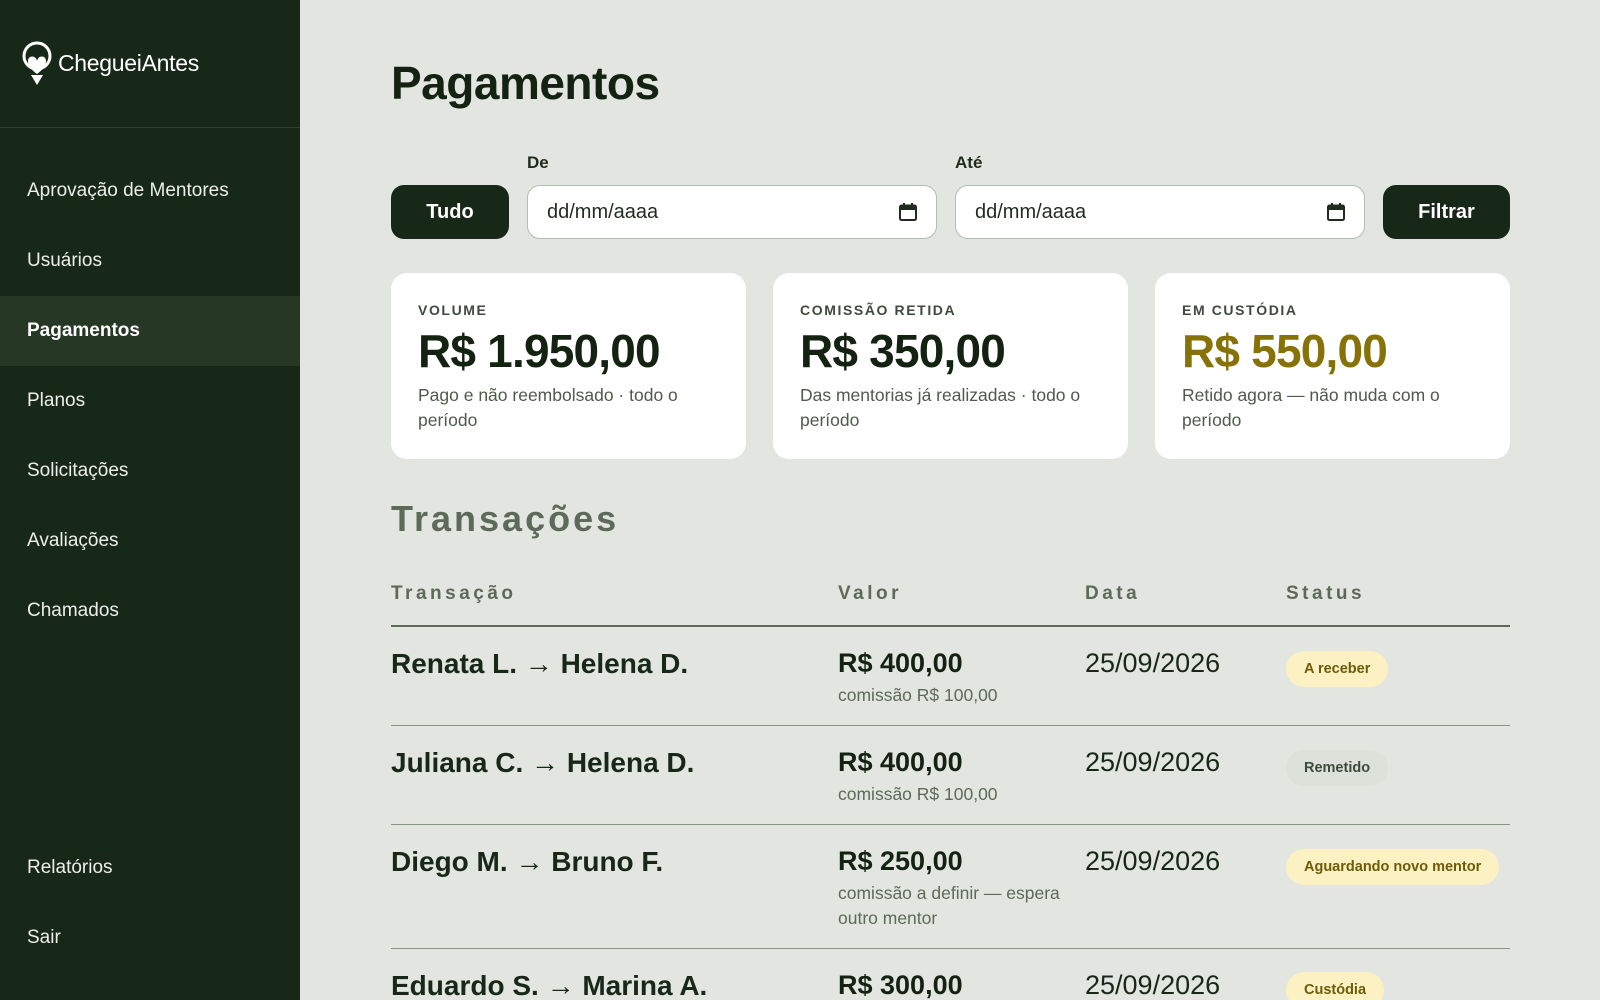 The width and height of the screenshot is (1600, 1000). What do you see at coordinates (1240, 310) in the screenshot?
I see `card-label: EM CUSTÓDIA` at bounding box center [1240, 310].